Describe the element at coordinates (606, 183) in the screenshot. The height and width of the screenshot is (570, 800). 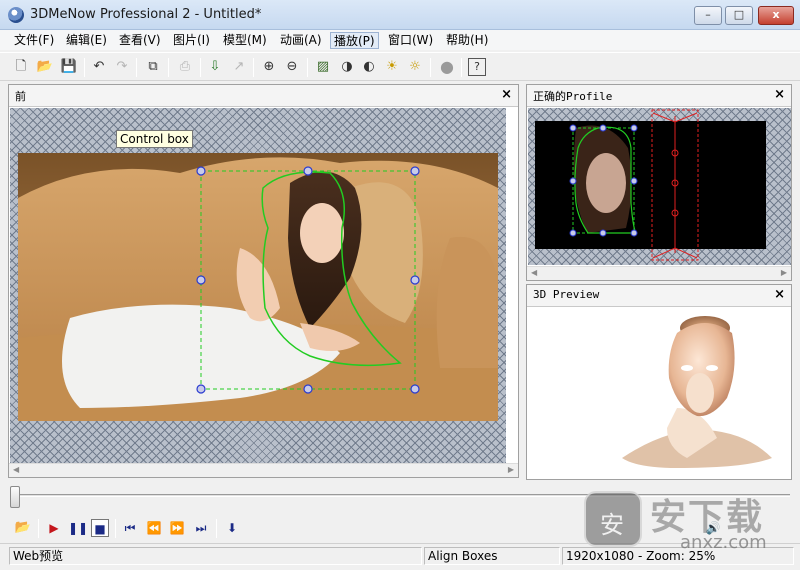
I see `profile-face` at that location.